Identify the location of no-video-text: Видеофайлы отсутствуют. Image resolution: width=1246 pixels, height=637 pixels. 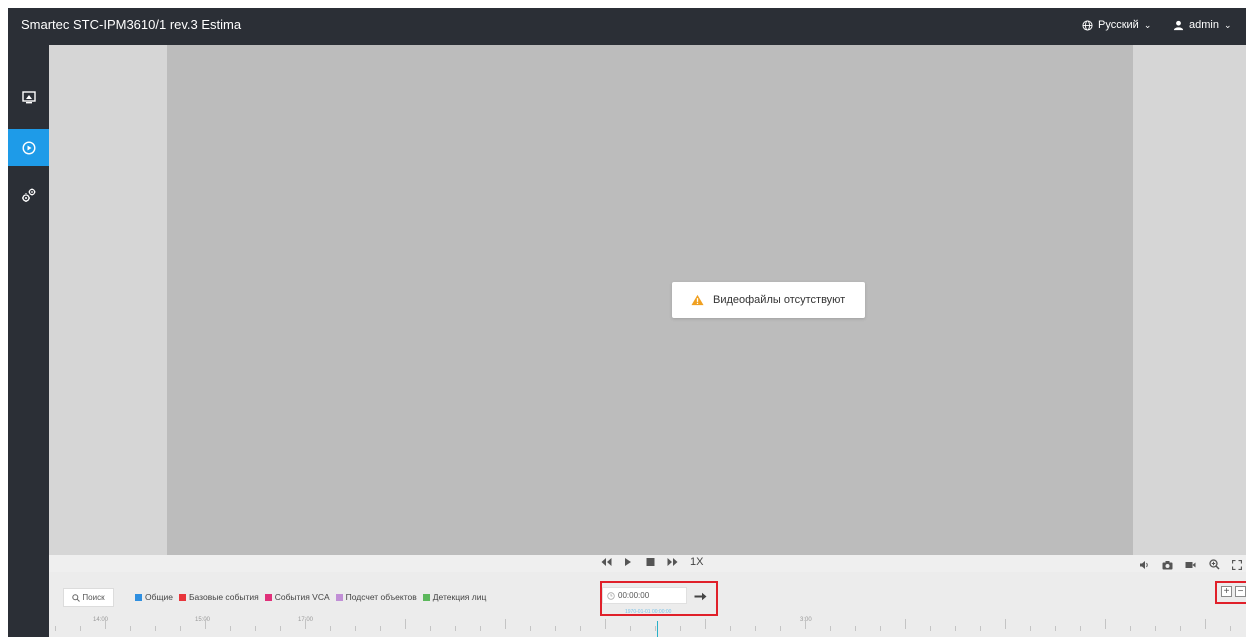
(779, 300).